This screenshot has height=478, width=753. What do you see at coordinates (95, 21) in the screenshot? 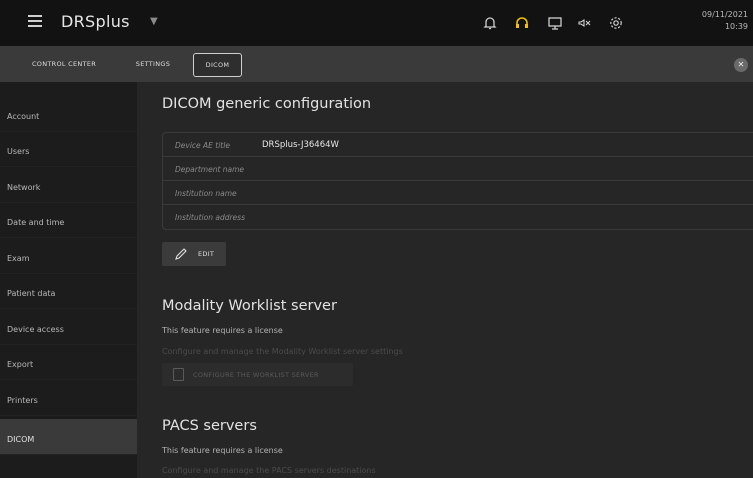
I see `app-title: DRSplus` at bounding box center [95, 21].